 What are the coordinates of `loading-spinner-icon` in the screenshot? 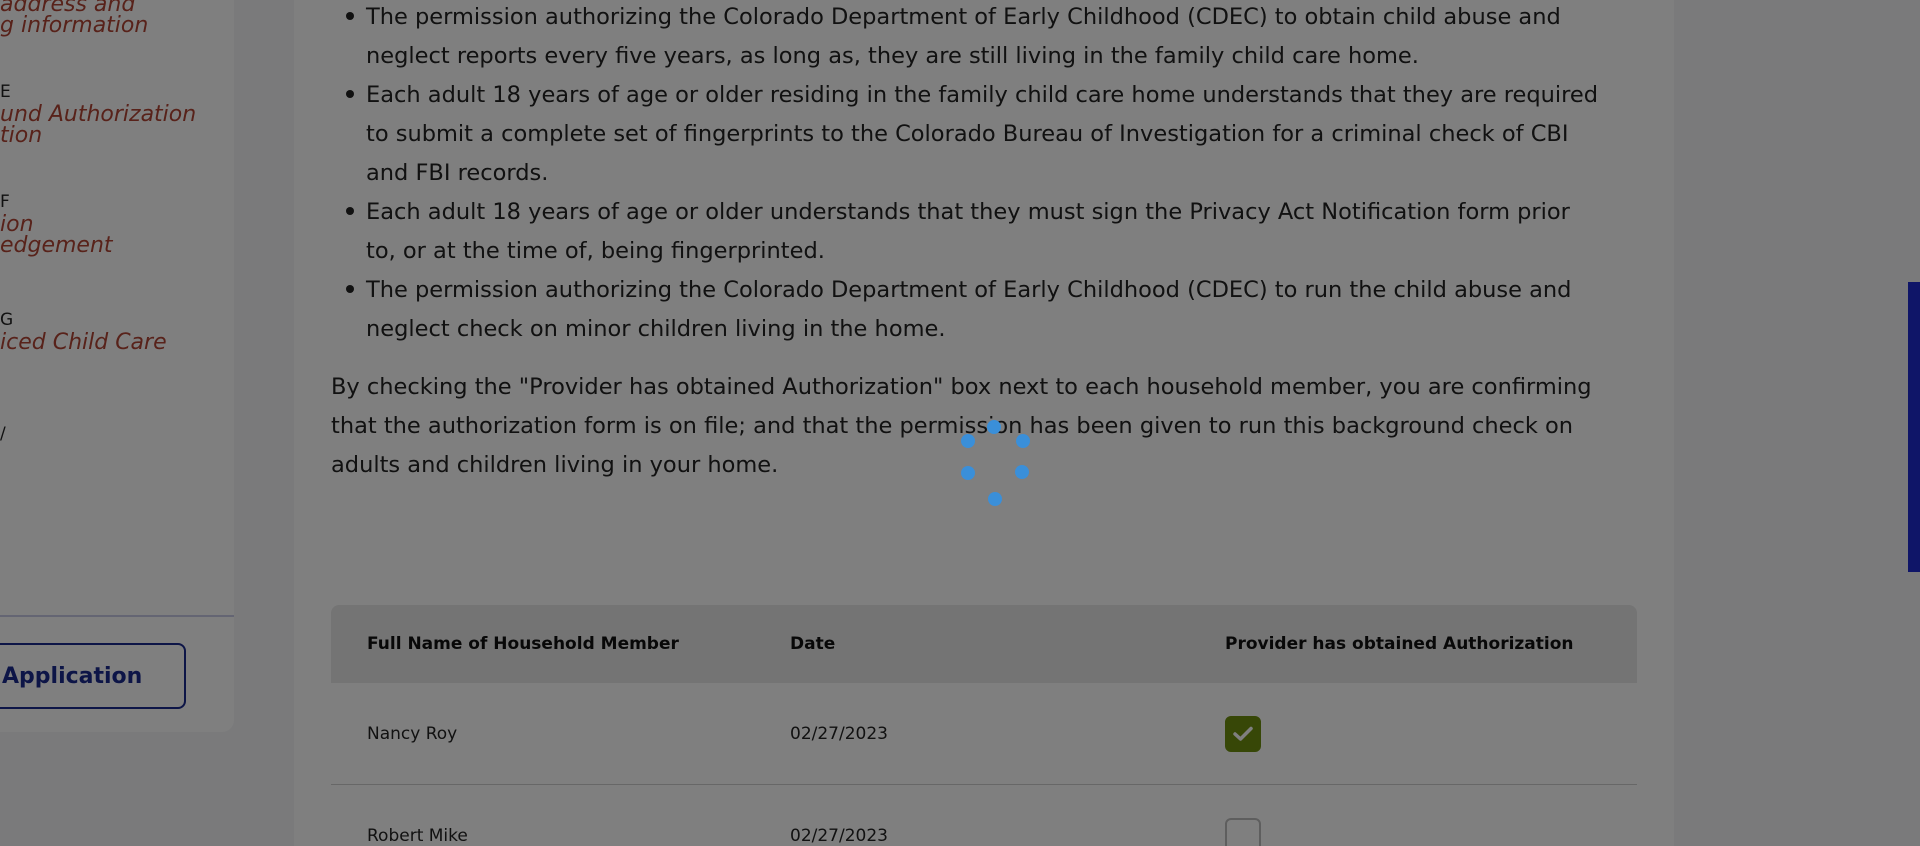 It's located at (1000, 465).